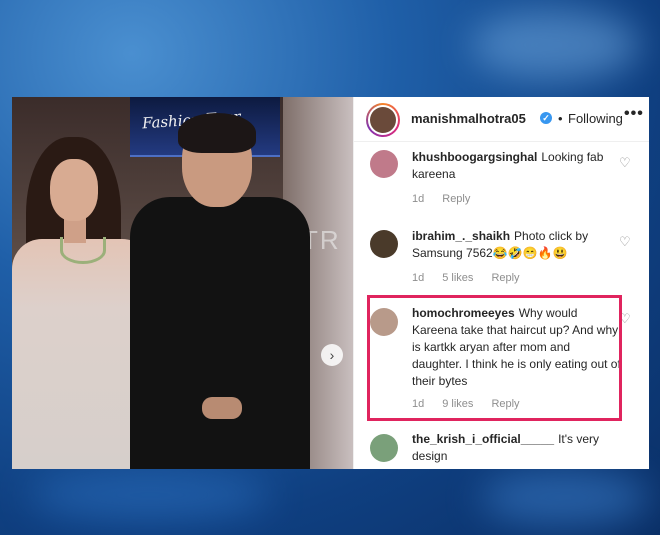 Image resolution: width=660 pixels, height=535 pixels. What do you see at coordinates (222, 408) in the screenshot?
I see `photo-person-man-hands` at bounding box center [222, 408].